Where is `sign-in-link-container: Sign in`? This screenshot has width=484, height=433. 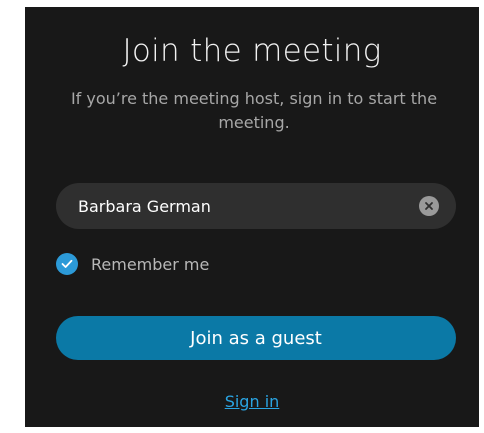
sign-in-link-container: Sign in is located at coordinates (252, 401).